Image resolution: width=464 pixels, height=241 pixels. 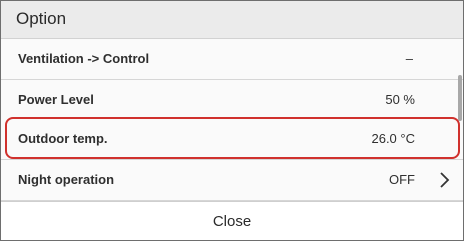 What do you see at coordinates (402, 179) in the screenshot?
I see `option-row-value: OFF` at bounding box center [402, 179].